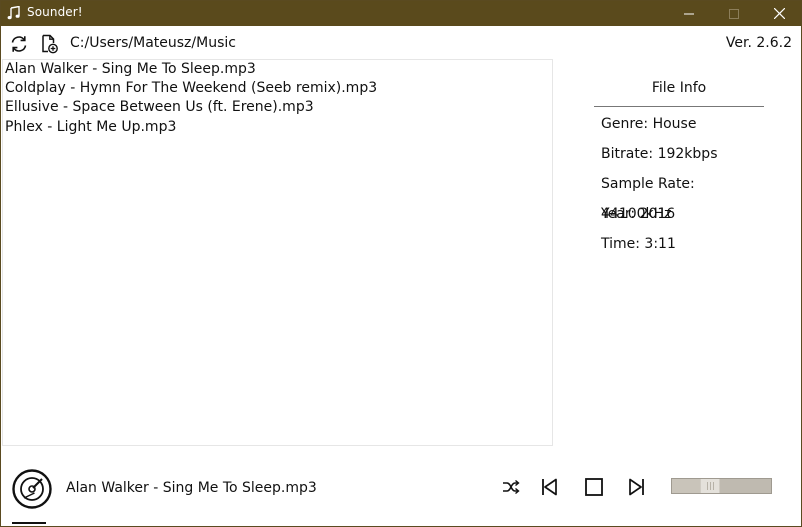 The image size is (802, 527). Describe the element at coordinates (649, 124) in the screenshot. I see `genre-info: Genre: House` at that location.